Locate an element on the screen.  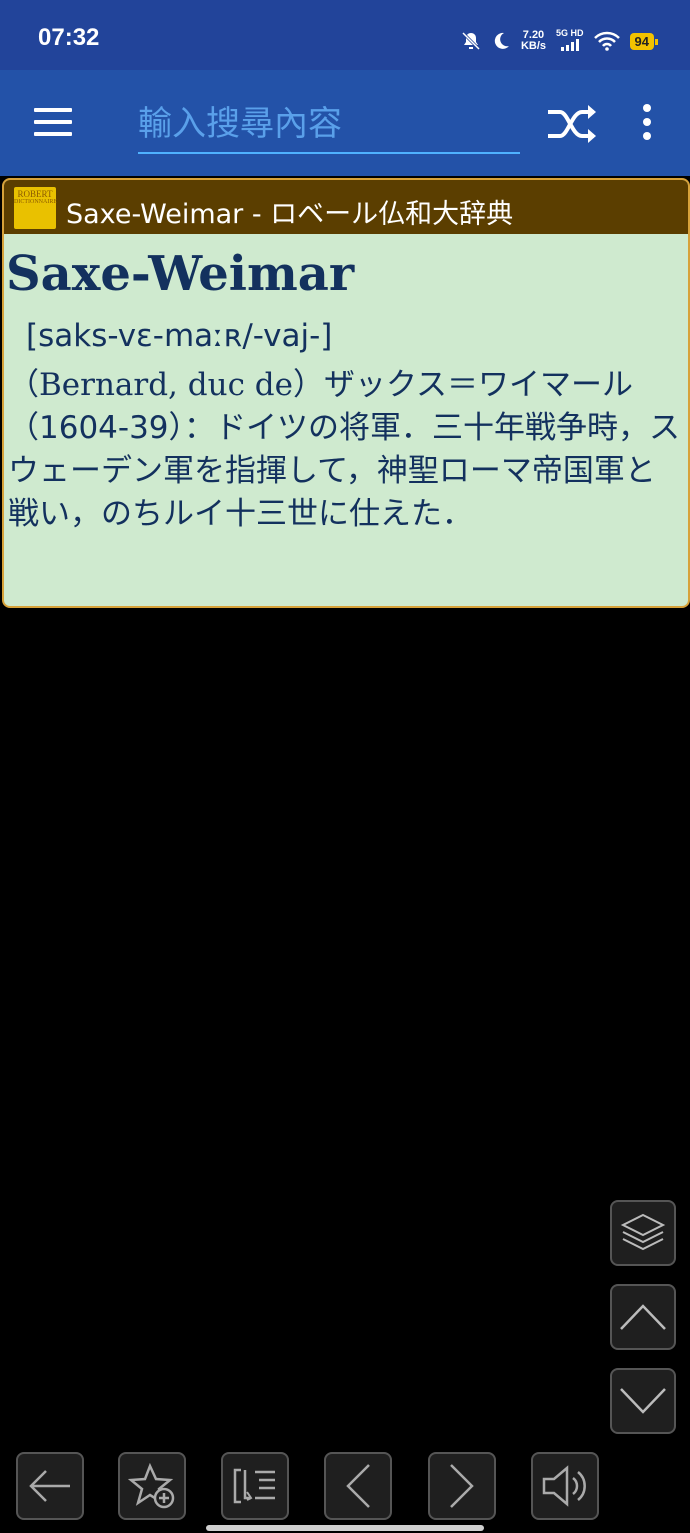
chevron-down-icon is located at coordinates (643, 1401).